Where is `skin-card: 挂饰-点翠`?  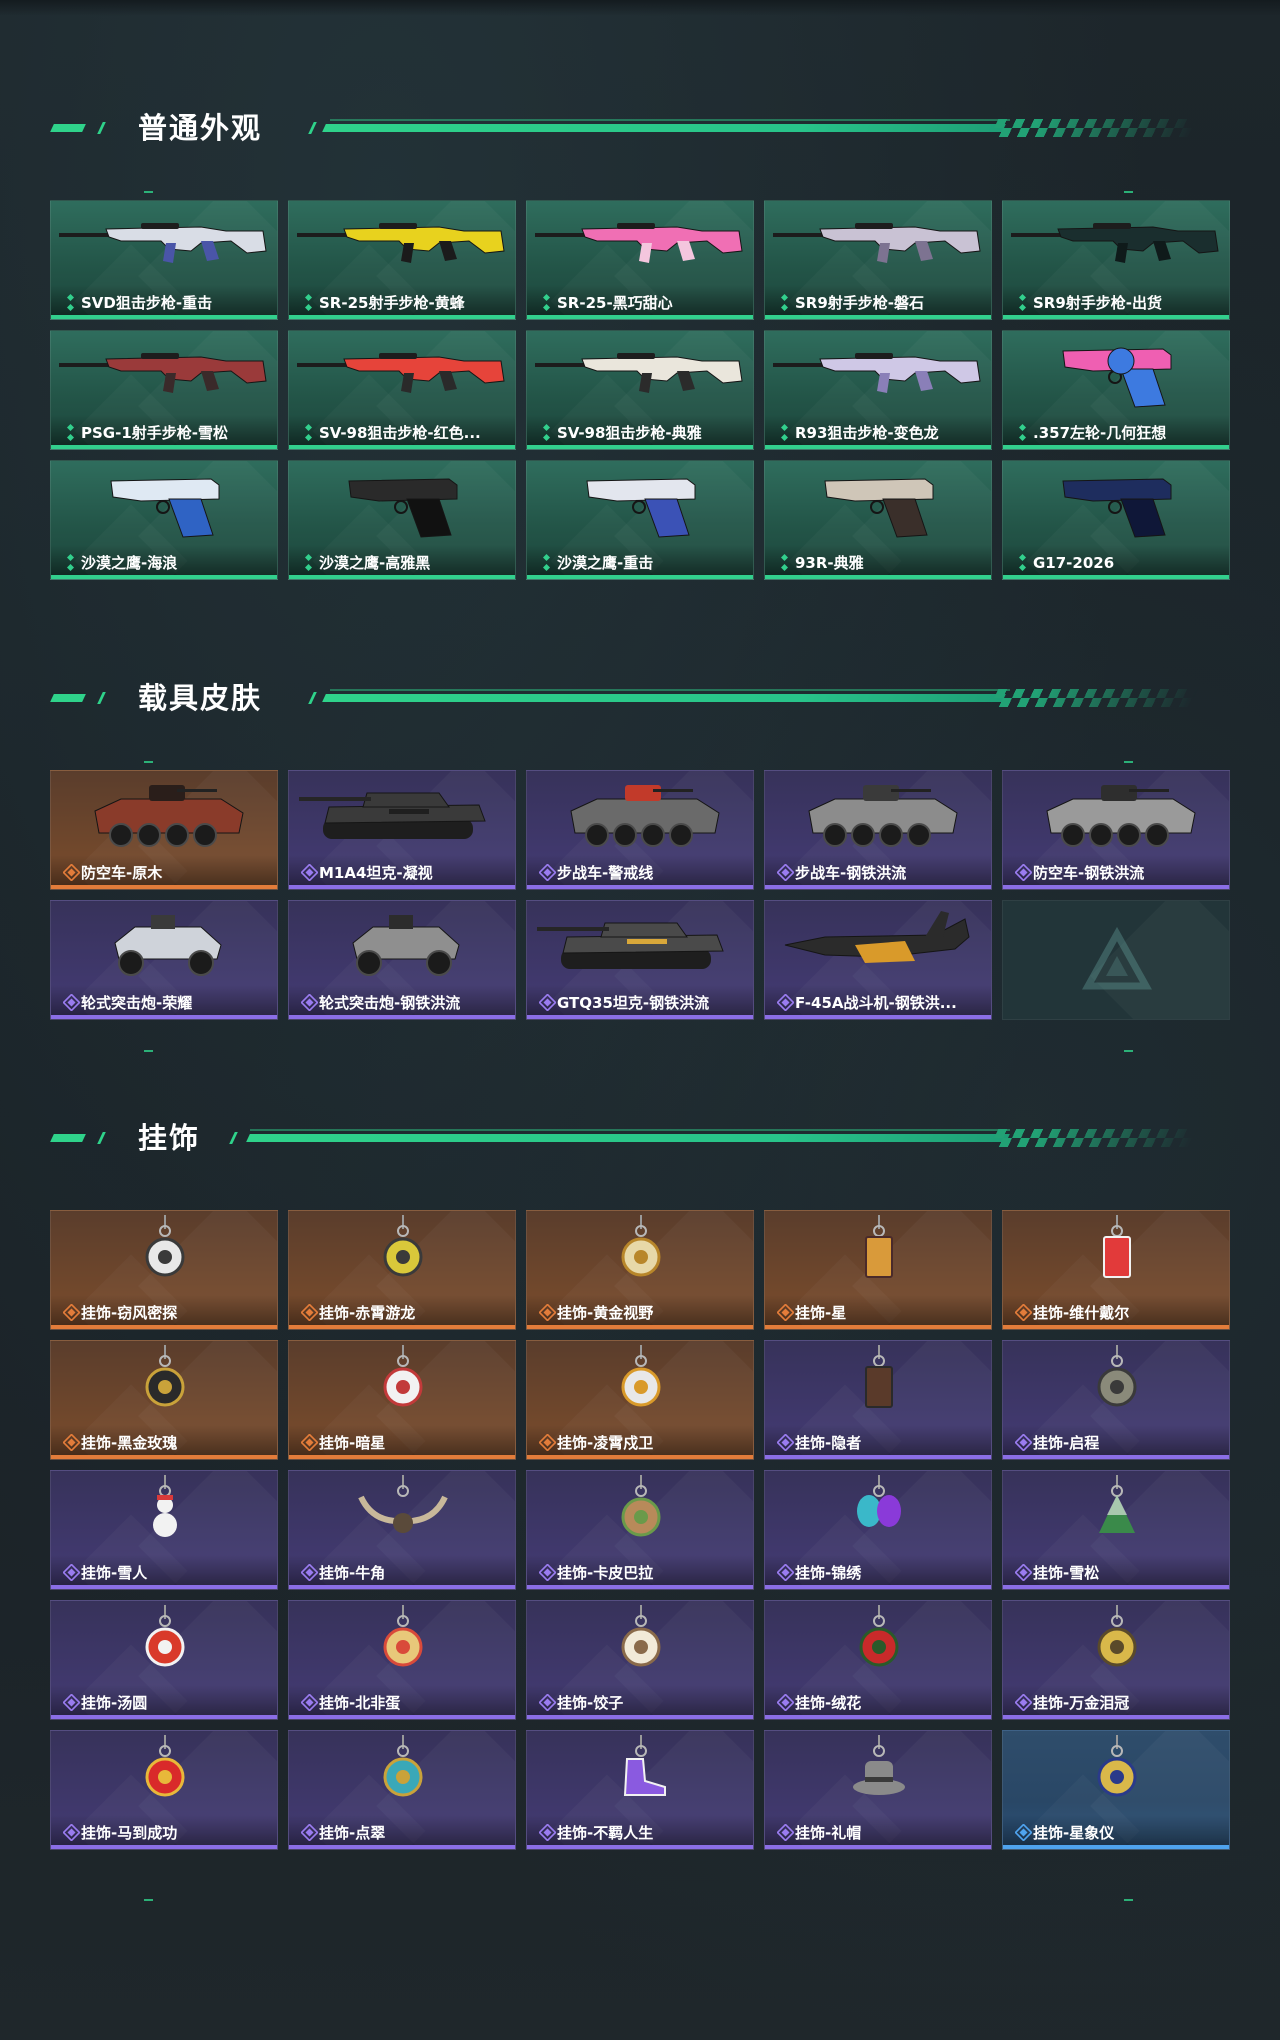 skin-card: 挂饰-点翠 is located at coordinates (402, 1790).